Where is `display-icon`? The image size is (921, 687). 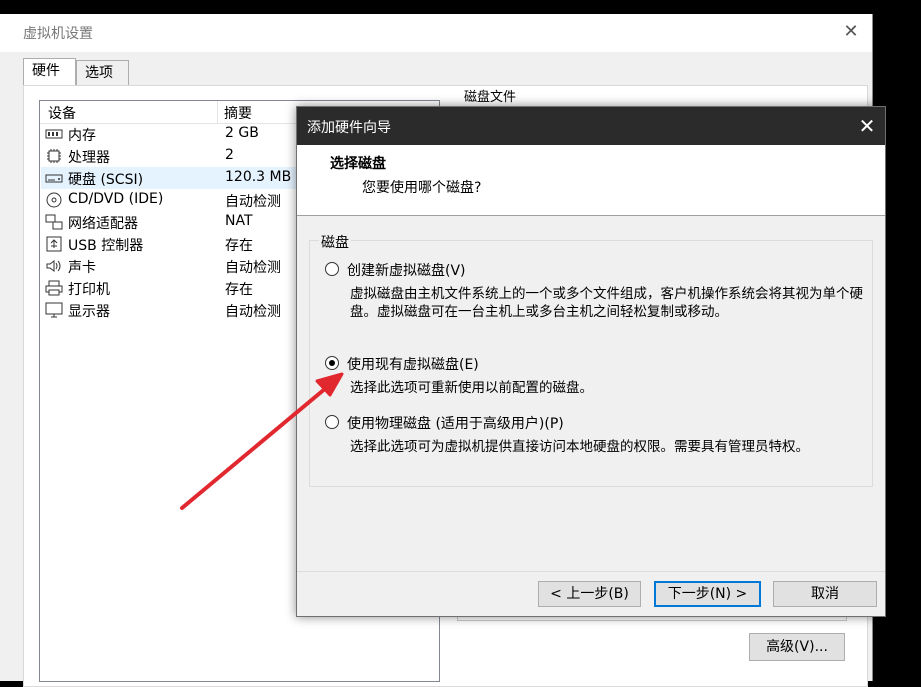
display-icon is located at coordinates (54, 310).